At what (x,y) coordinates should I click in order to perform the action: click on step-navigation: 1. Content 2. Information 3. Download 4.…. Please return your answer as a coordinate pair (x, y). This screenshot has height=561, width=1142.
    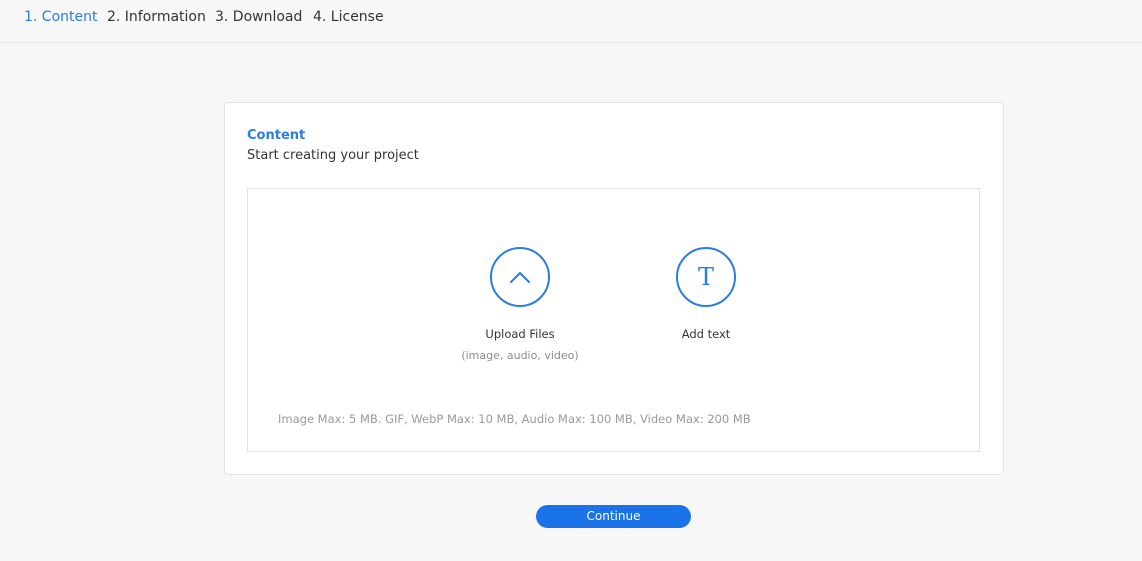
    Looking at the image, I should click on (571, 21).